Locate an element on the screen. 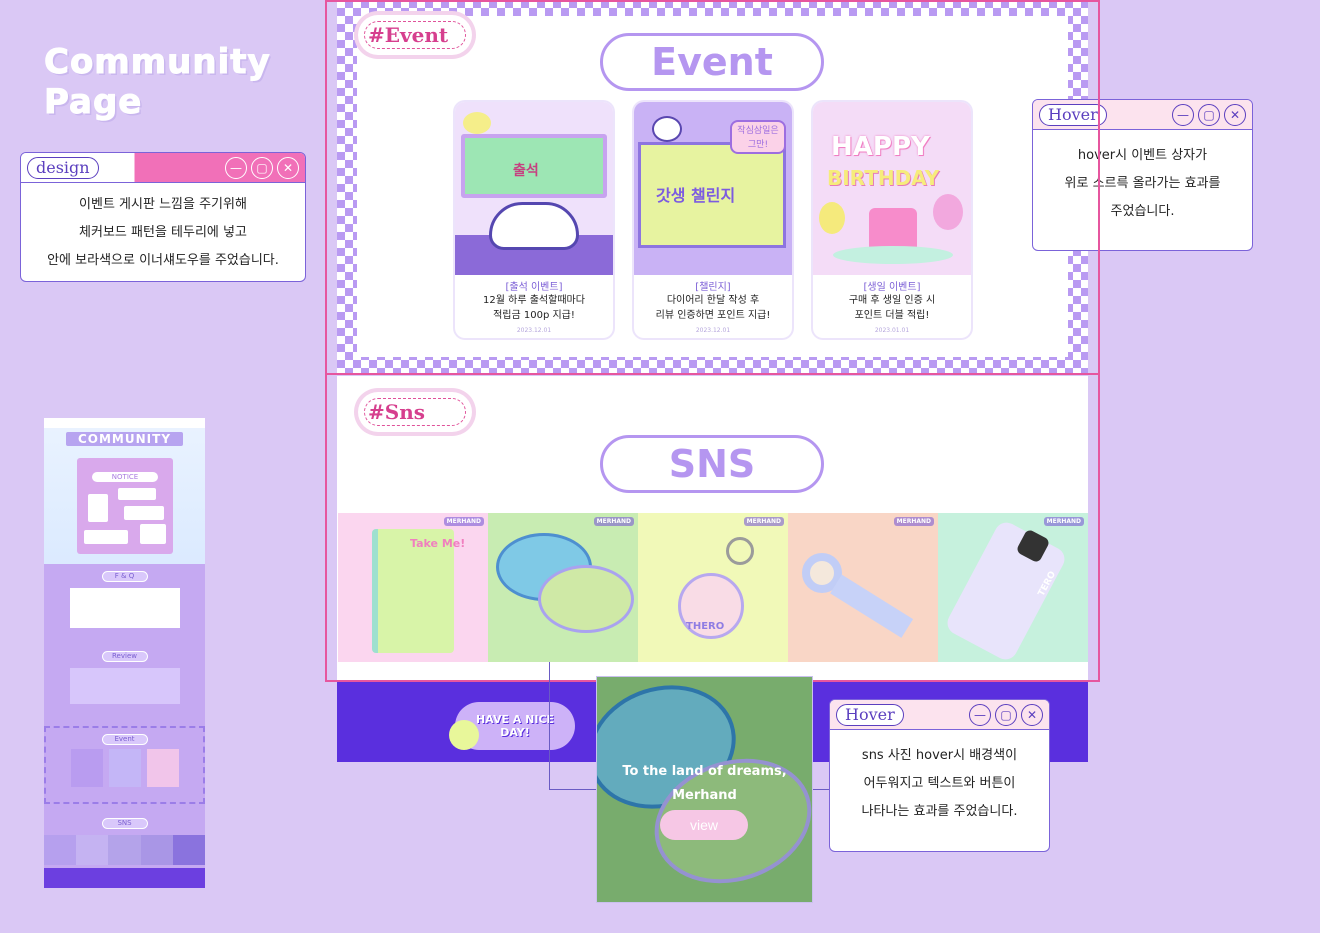 The width and height of the screenshot is (1320, 933). sns-hover-titlebar: Hover — ▢ ✕ is located at coordinates (939, 715).